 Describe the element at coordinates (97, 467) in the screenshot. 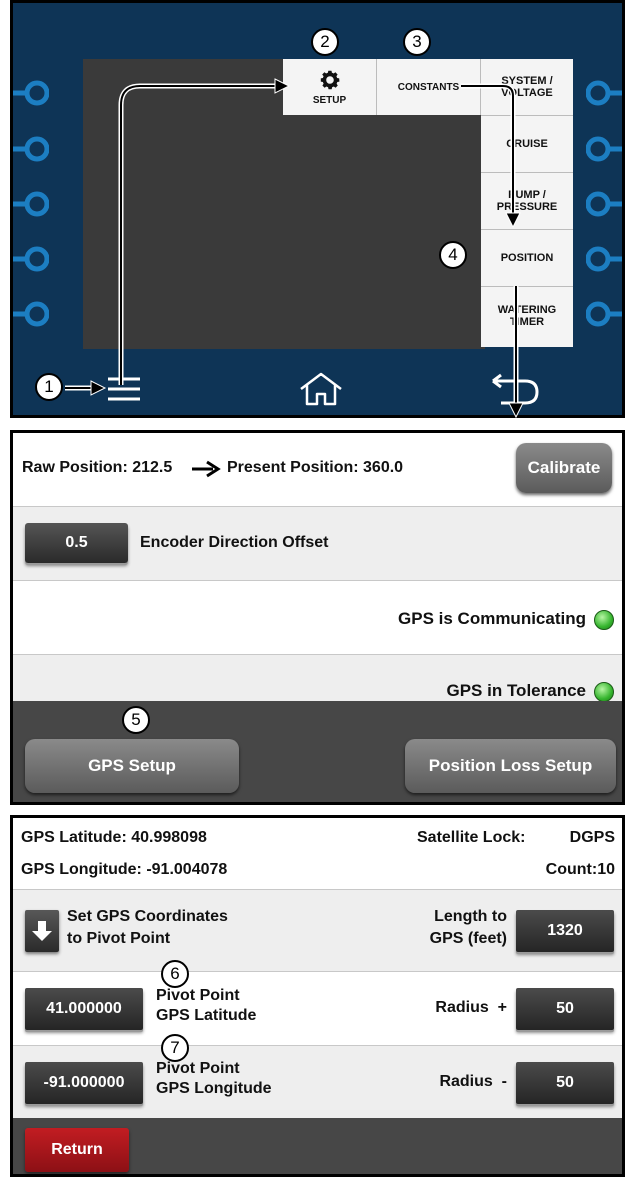

I see `raw-position-label: Raw Position: 212.5` at that location.